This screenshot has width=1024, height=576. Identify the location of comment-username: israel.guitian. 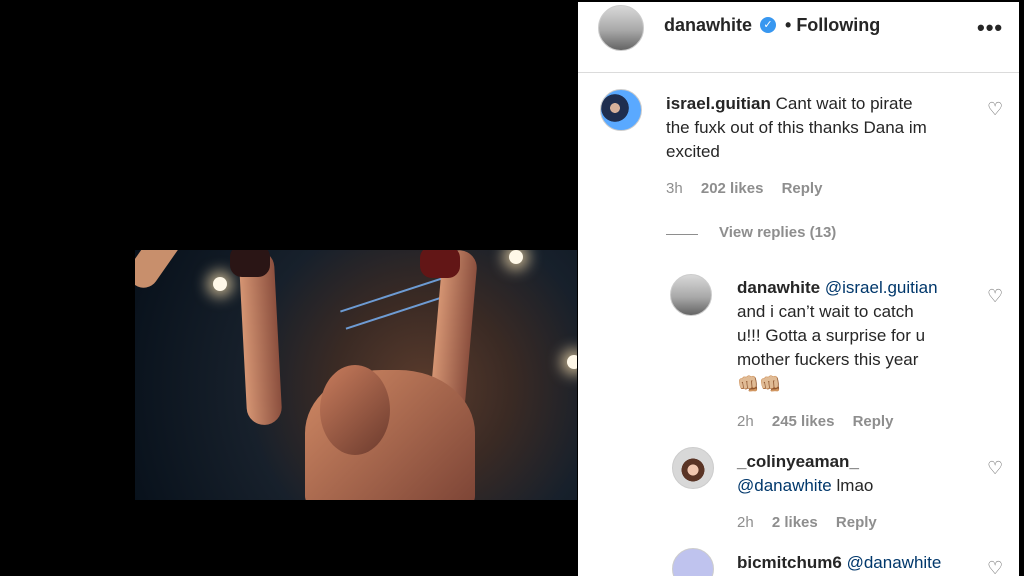
(718, 103).